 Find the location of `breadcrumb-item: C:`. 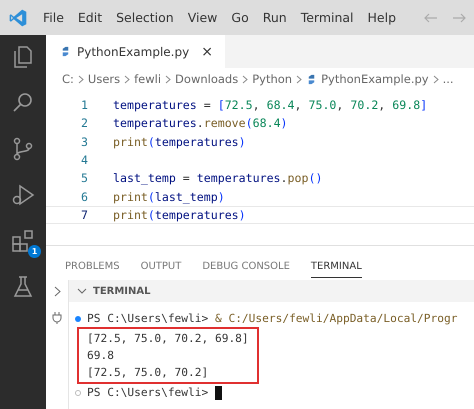

breadcrumb-item: C: is located at coordinates (68, 79).